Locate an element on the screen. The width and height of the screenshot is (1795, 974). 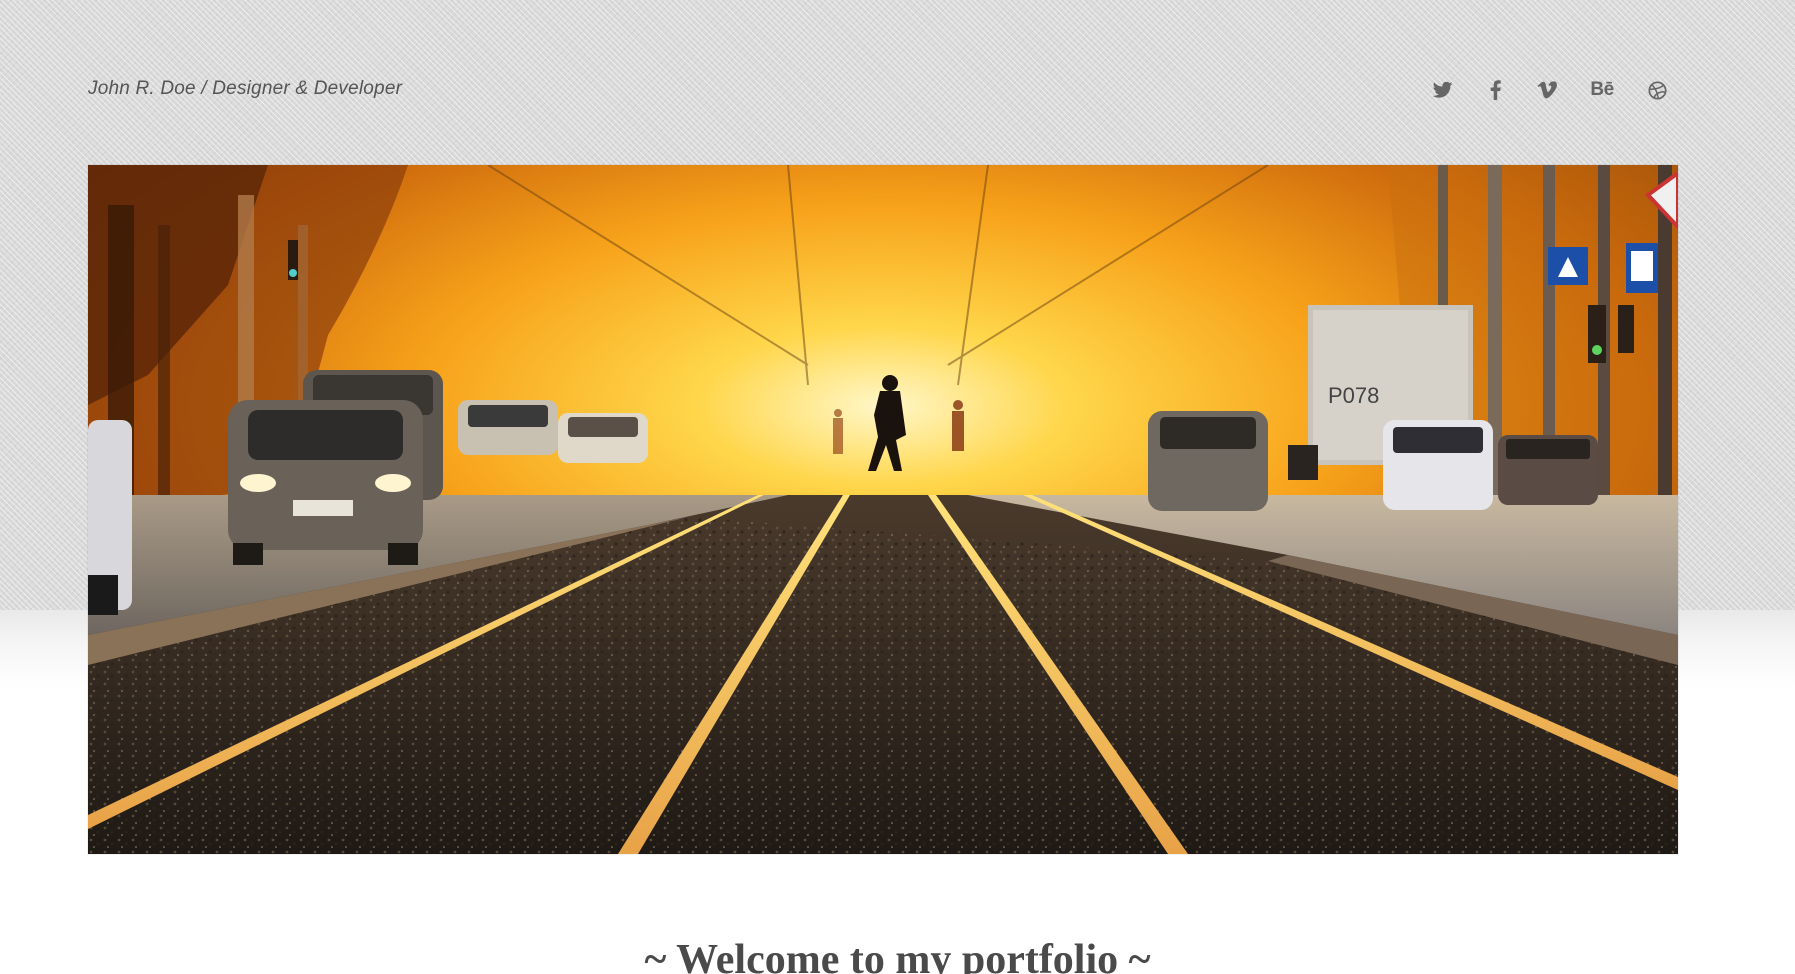
social-links: Bē is located at coordinates (1550, 90).